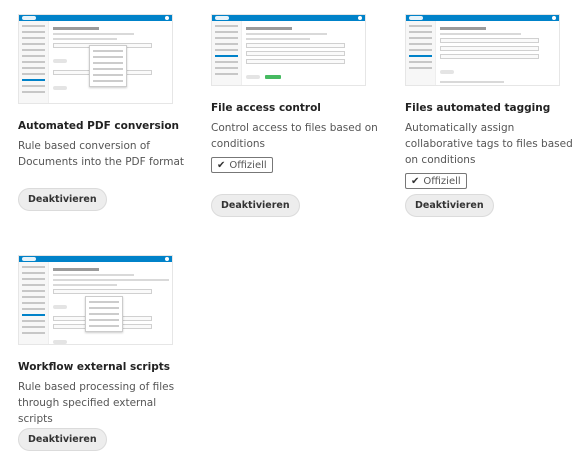 This screenshot has height=465, width=580. What do you see at coordinates (266, 108) in the screenshot?
I see `app-title: File access control` at bounding box center [266, 108].